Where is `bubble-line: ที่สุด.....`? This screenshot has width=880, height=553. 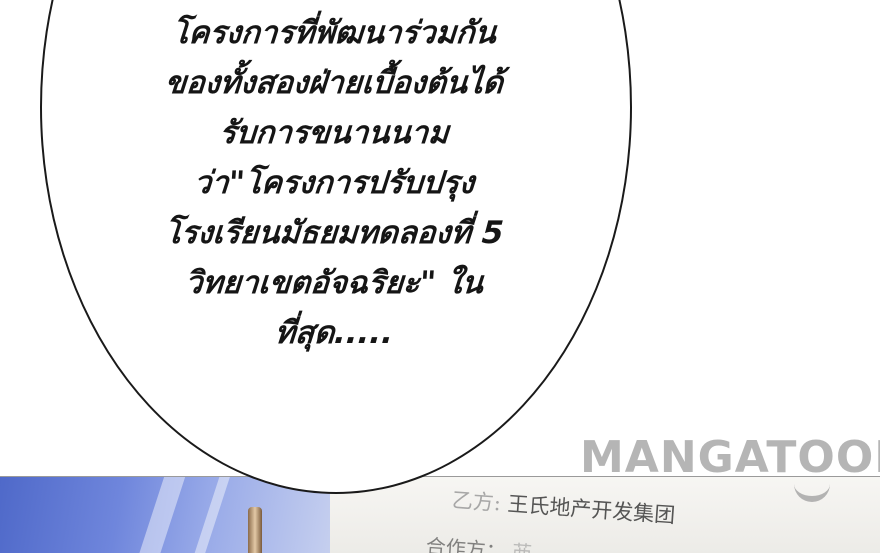
bubble-line: ที่สุด..... is located at coordinates (334, 333).